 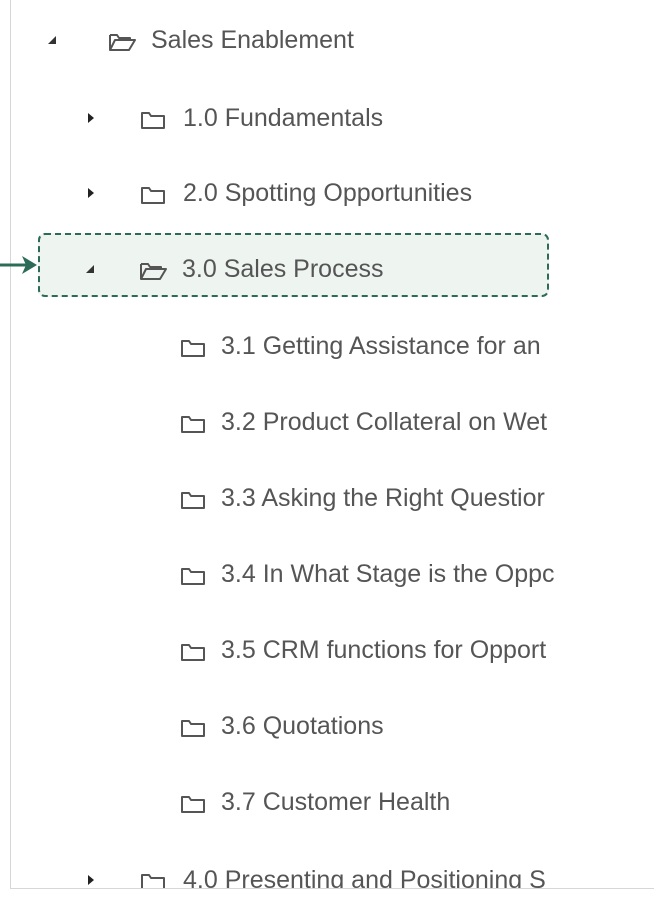 I want to click on tree-item-label: 3.4 In What Stage is the Oppc, so click(x=388, y=573).